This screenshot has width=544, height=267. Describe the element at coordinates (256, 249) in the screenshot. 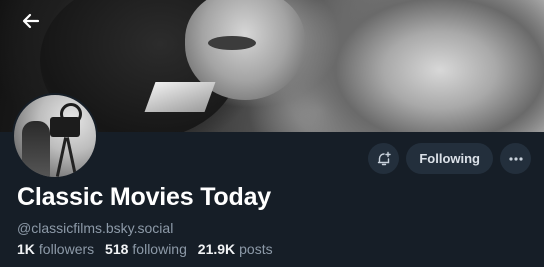

I see `posts-label: posts` at that location.